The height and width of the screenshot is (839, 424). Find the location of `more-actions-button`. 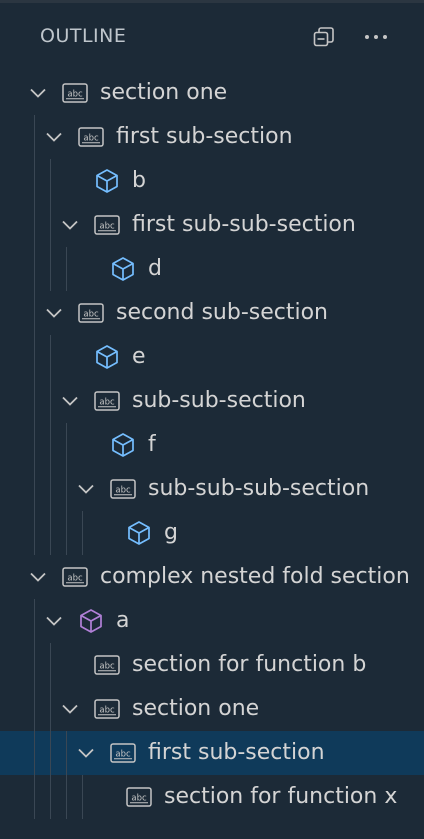

more-actions-button is located at coordinates (376, 37).